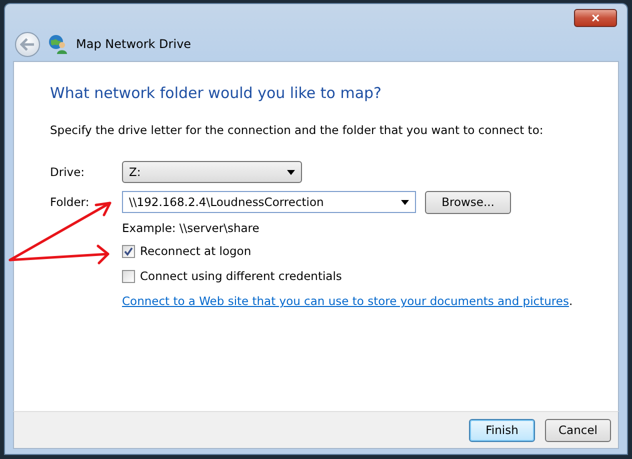 The height and width of the screenshot is (459, 632). Describe the element at coordinates (595, 18) in the screenshot. I see `close-button: ✕` at that location.